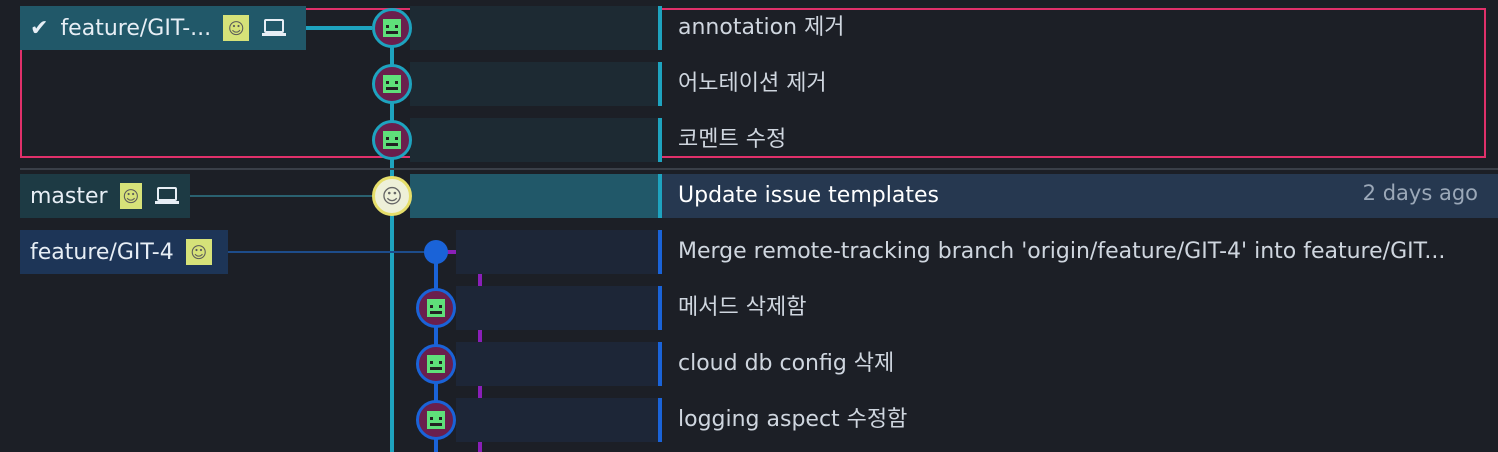 This screenshot has width=1498, height=452. What do you see at coordinates (786, 364) in the screenshot?
I see `commit-message: cloud db config 삭제` at bounding box center [786, 364].